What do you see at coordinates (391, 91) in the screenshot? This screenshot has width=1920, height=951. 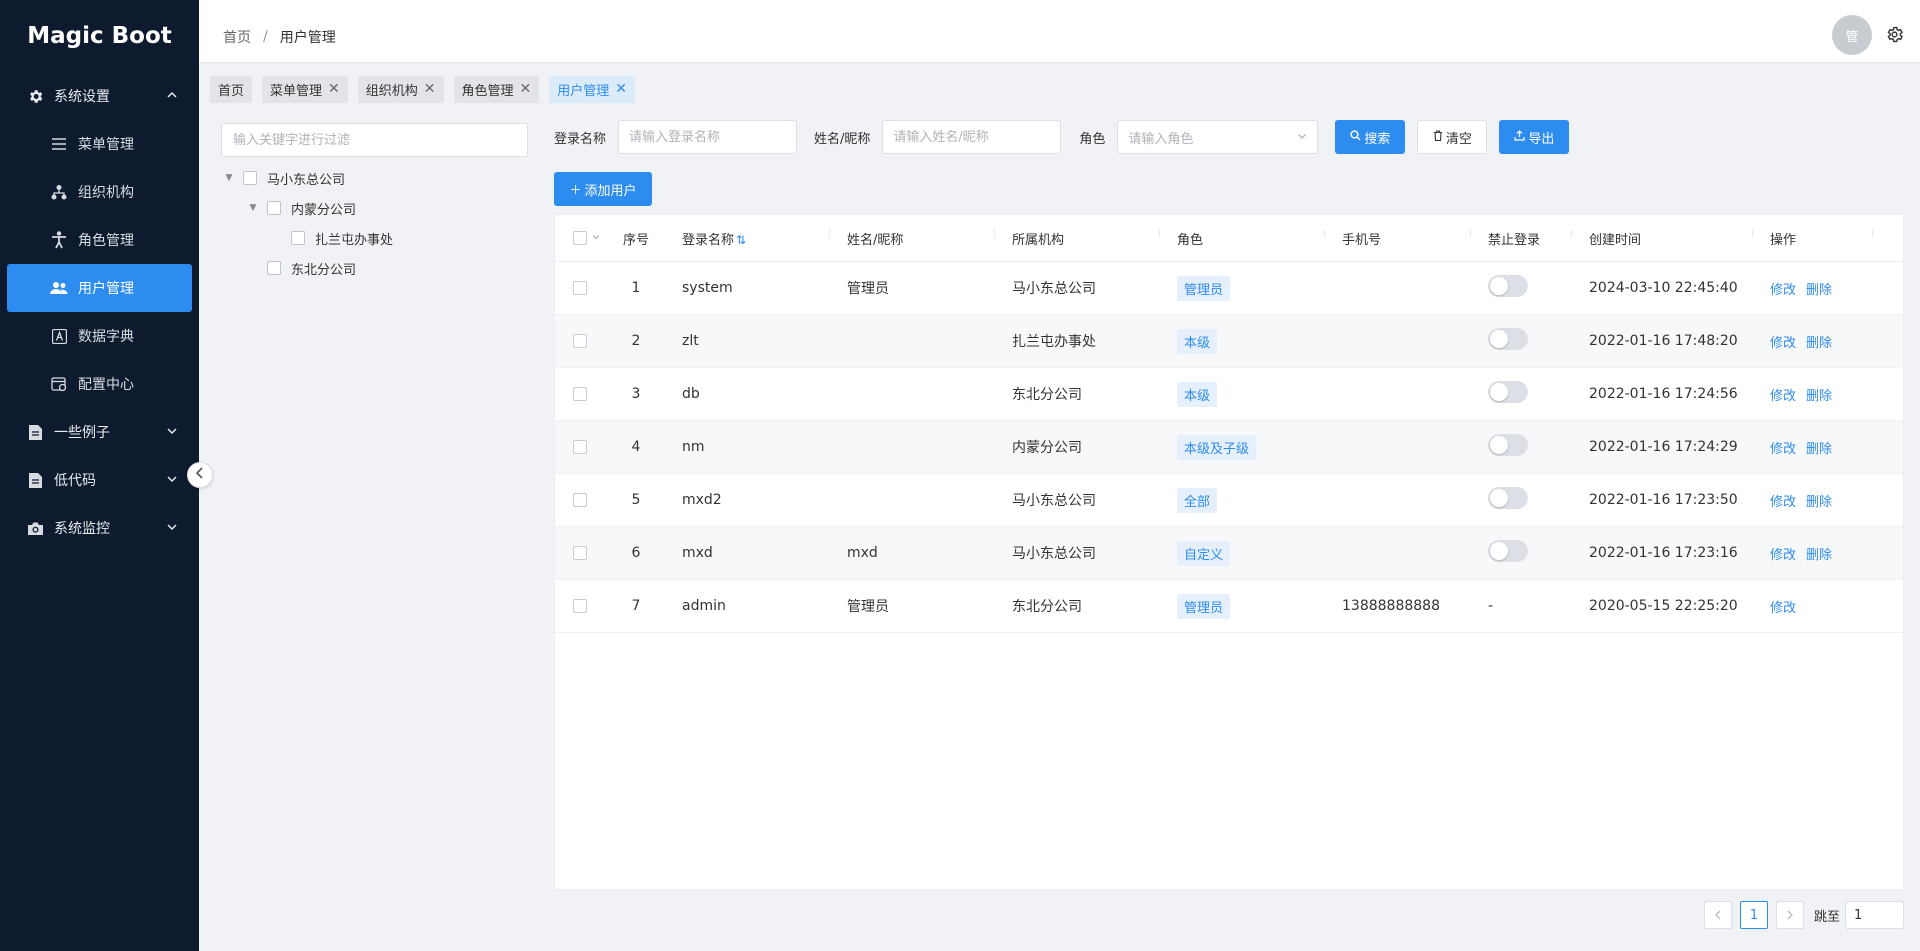 I see `tab-label: 组织机构` at bounding box center [391, 91].